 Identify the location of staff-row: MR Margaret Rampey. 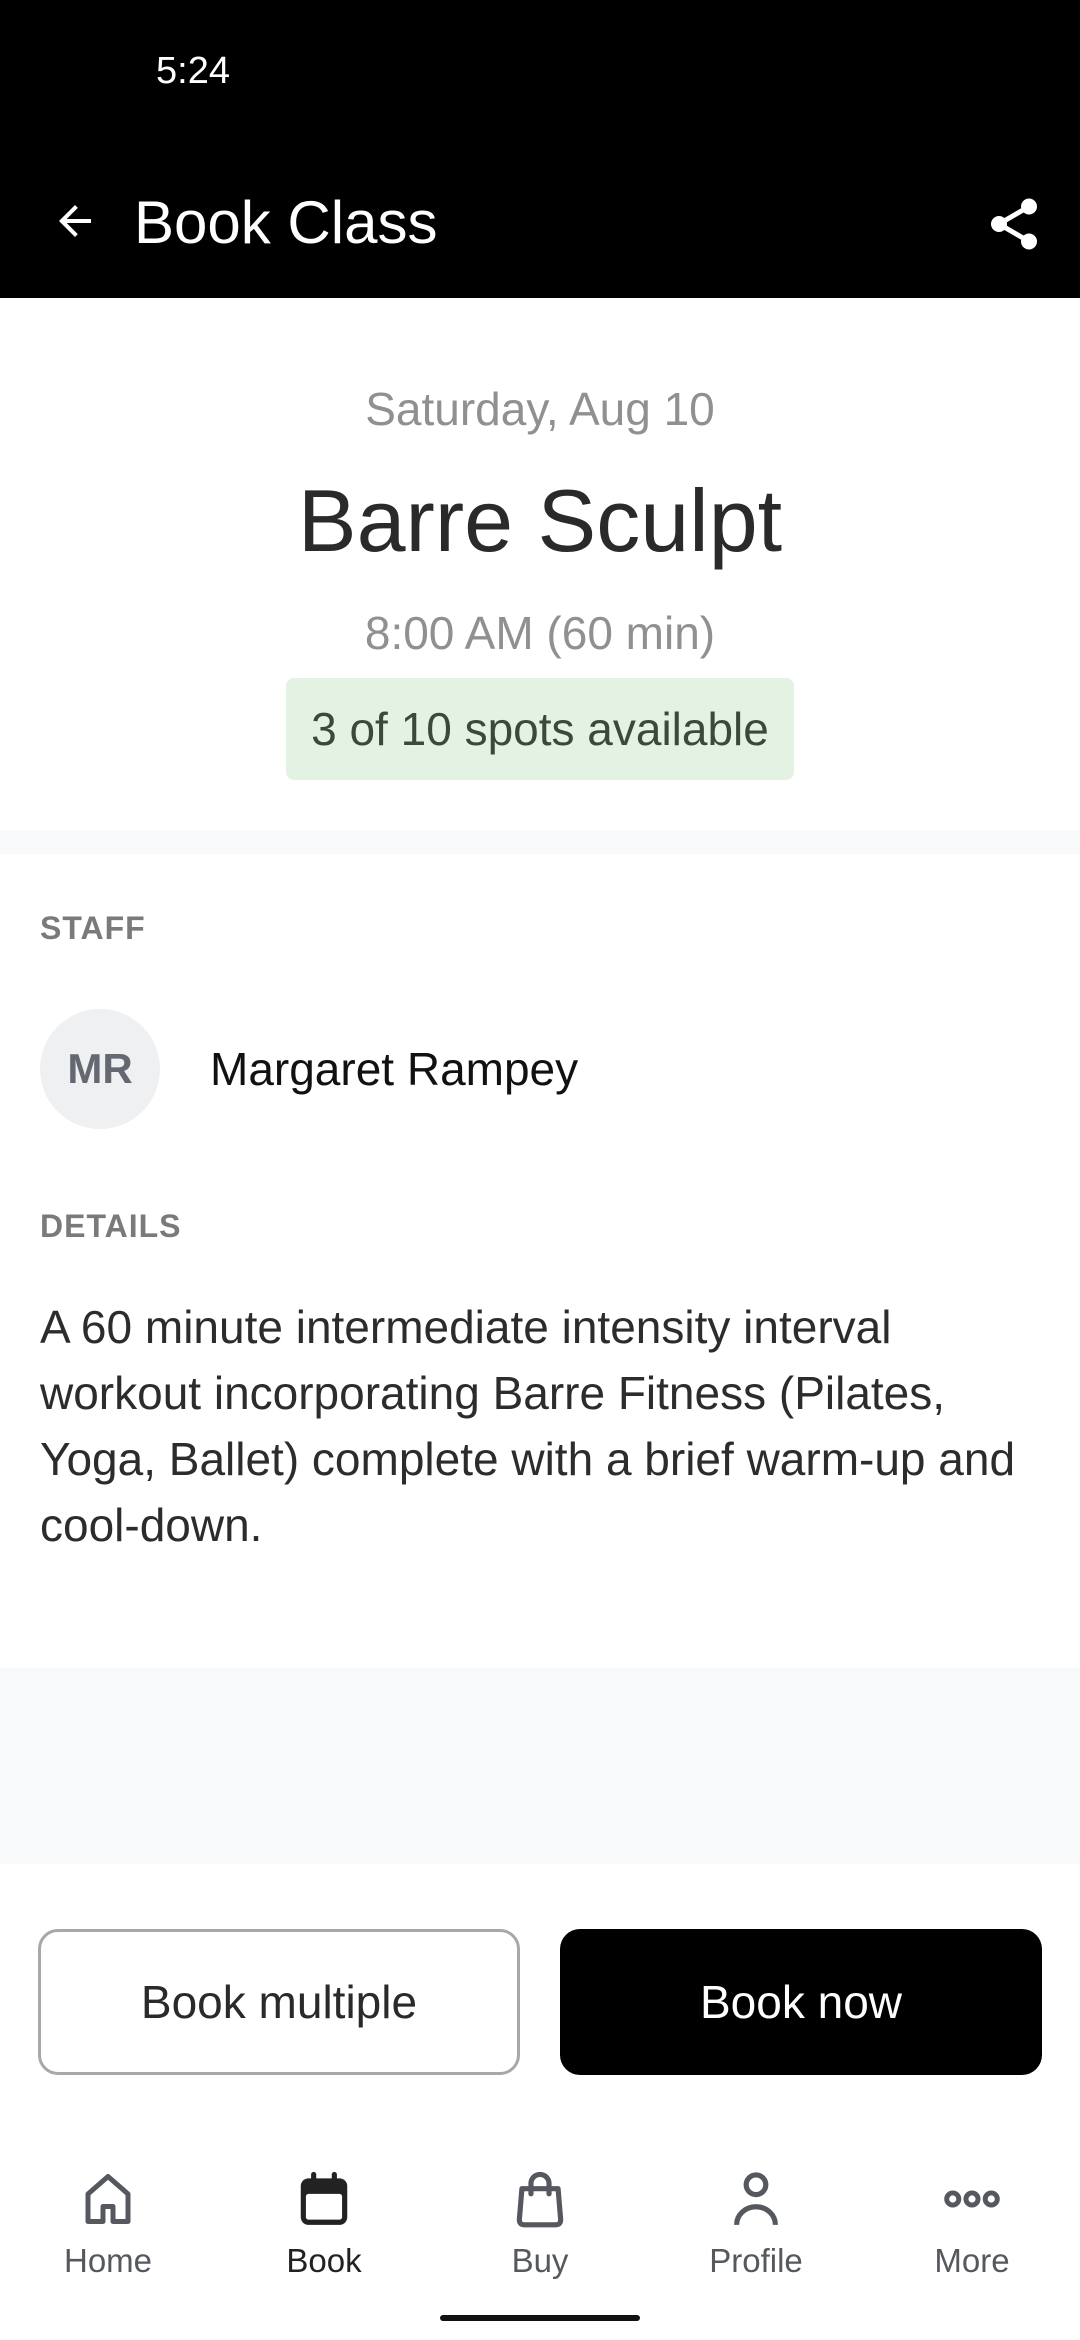
(540, 1069).